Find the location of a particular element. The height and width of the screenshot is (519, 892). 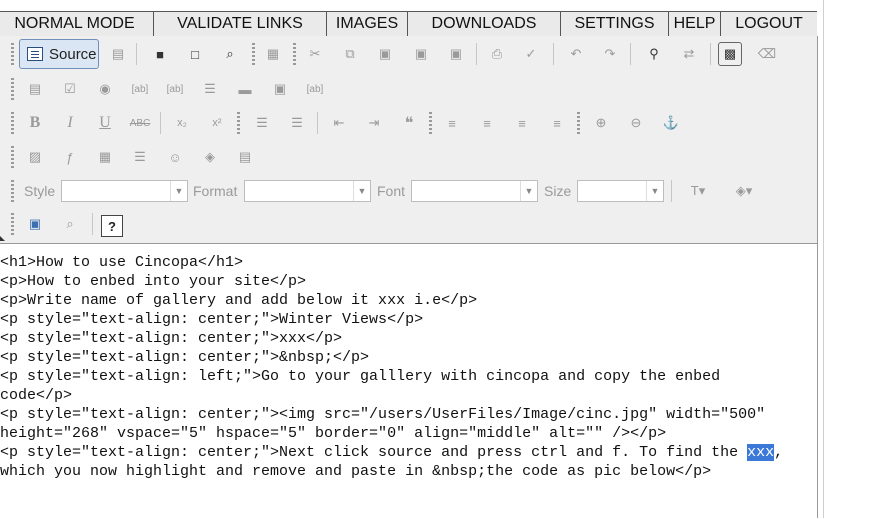

new-page-icon: □ is located at coordinates (195, 54).